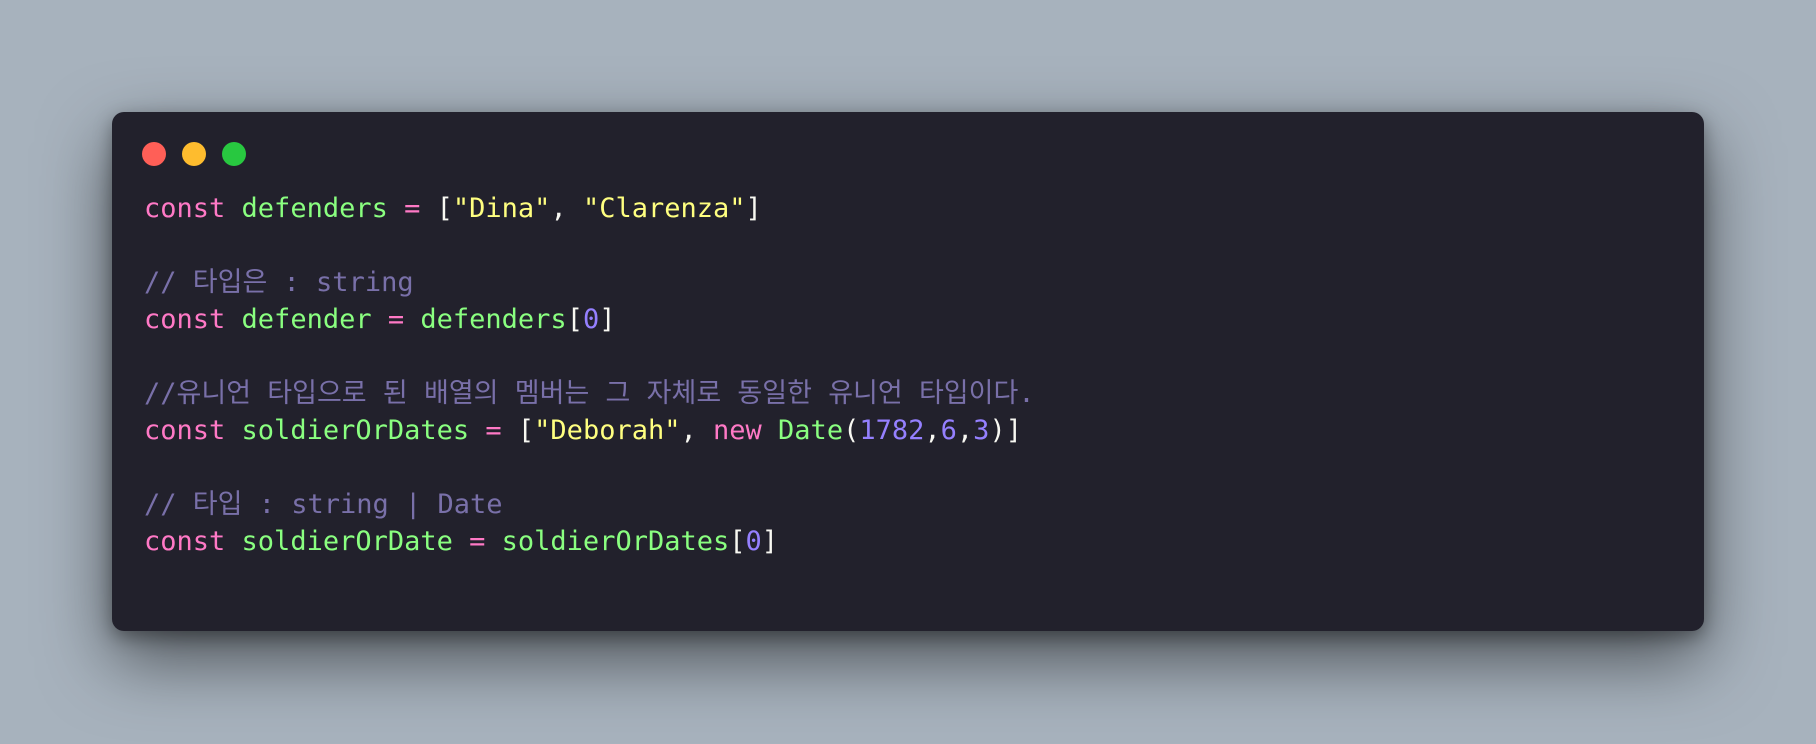  I want to click on comment: // 타입 : string | Date, so click(323, 504).